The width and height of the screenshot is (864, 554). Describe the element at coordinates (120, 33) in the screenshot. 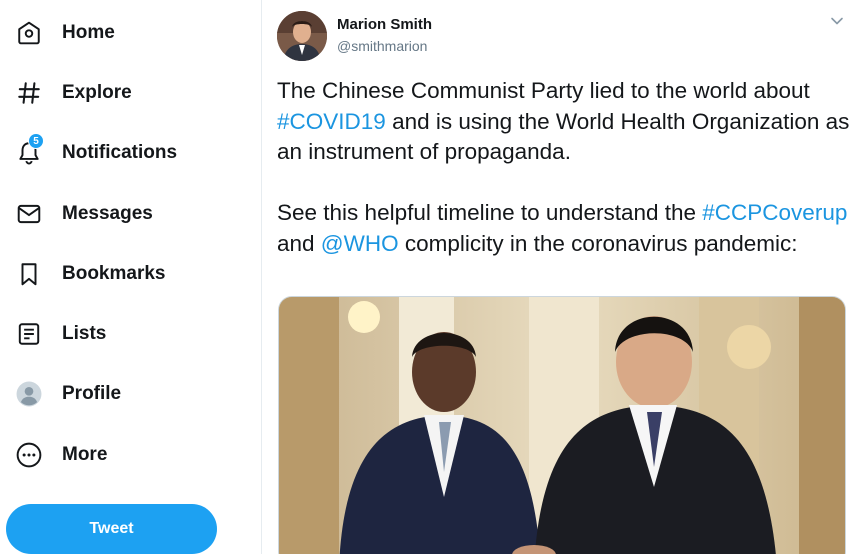

I see `sidebar-item-home: Home` at that location.